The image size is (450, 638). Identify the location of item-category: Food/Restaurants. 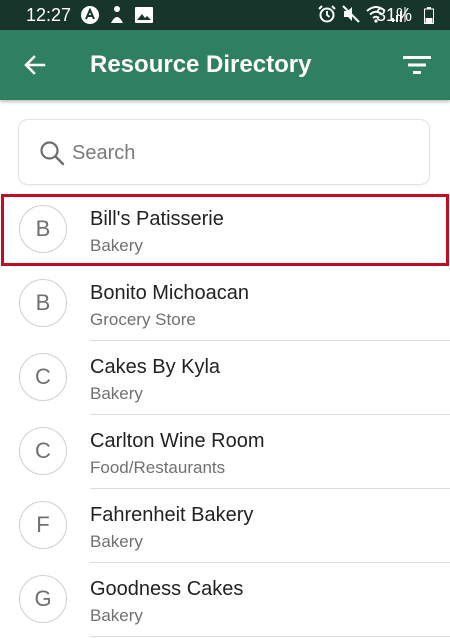
(158, 467).